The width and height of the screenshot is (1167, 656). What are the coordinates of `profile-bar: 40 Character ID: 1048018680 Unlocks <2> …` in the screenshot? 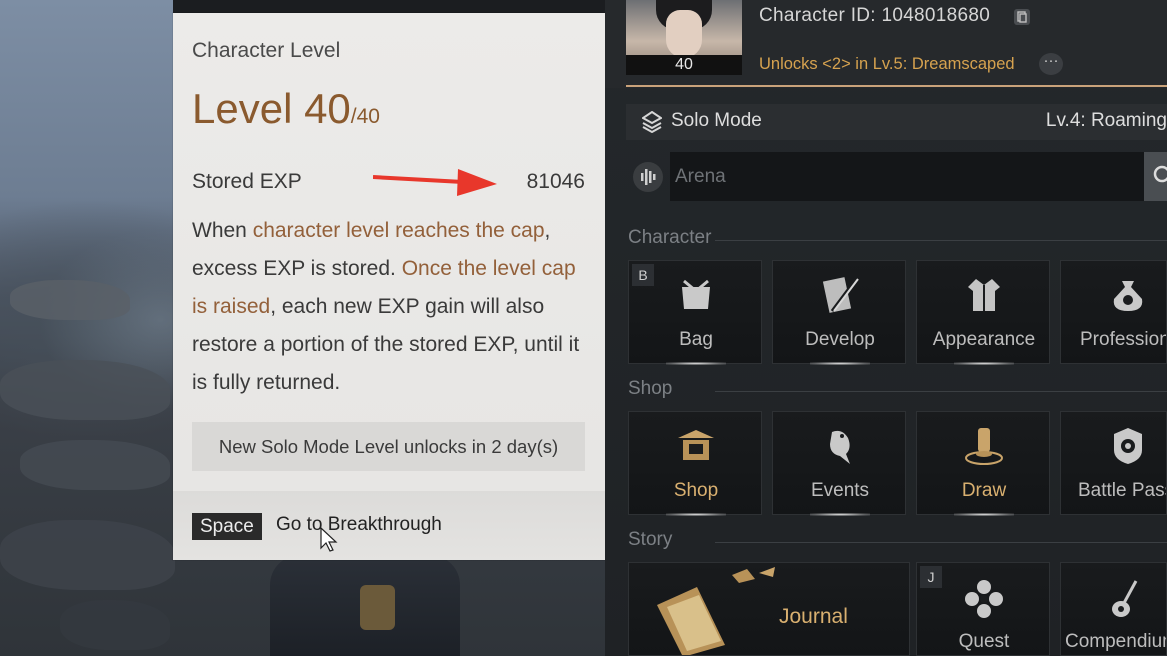 It's located at (886, 44).